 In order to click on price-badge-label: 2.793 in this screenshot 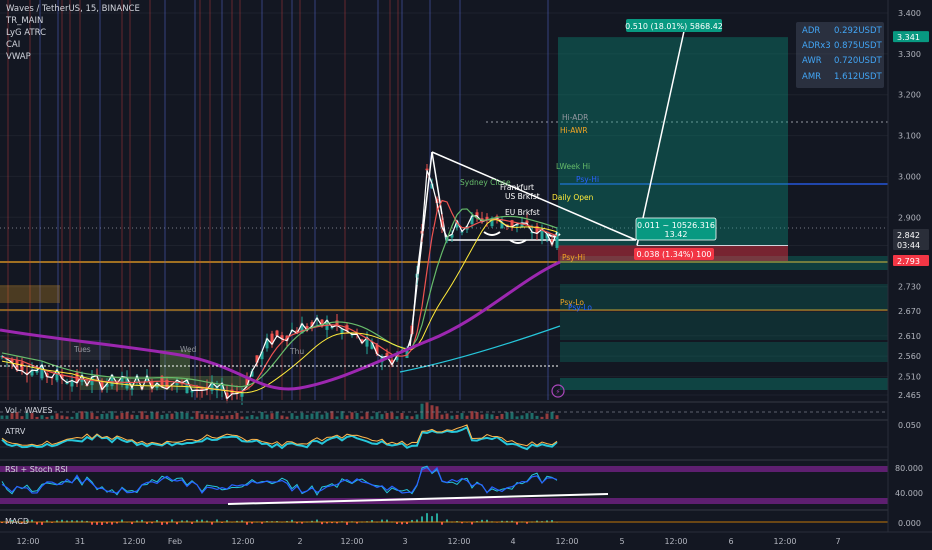, I will do `click(908, 261)`.